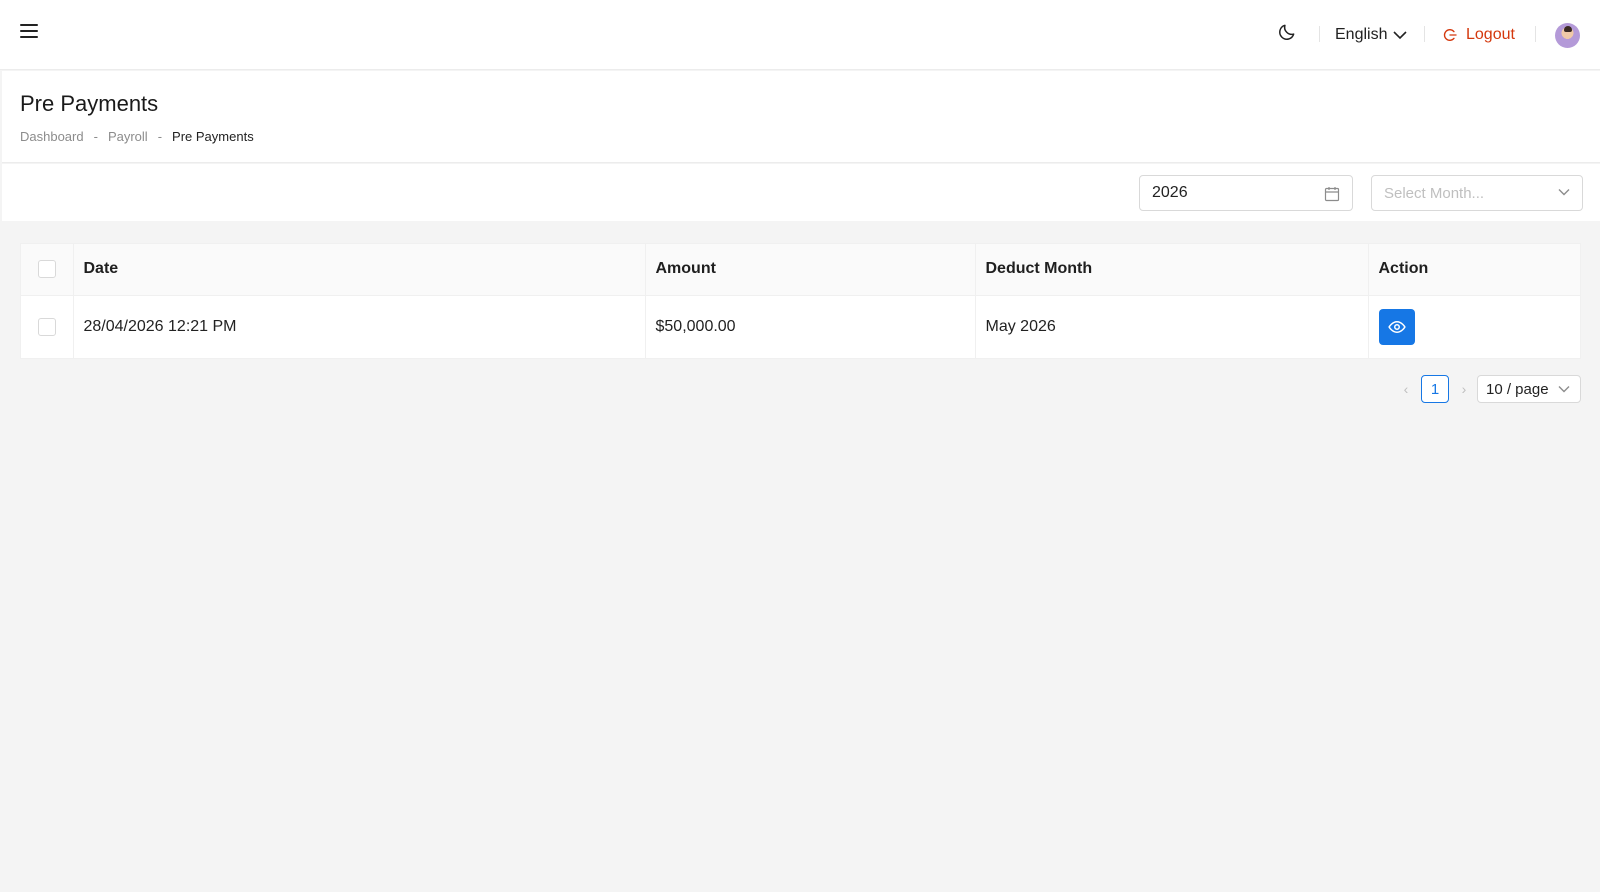  Describe the element at coordinates (52, 136) in the screenshot. I see `breadcrumb-dashboard: Dashboard` at that location.